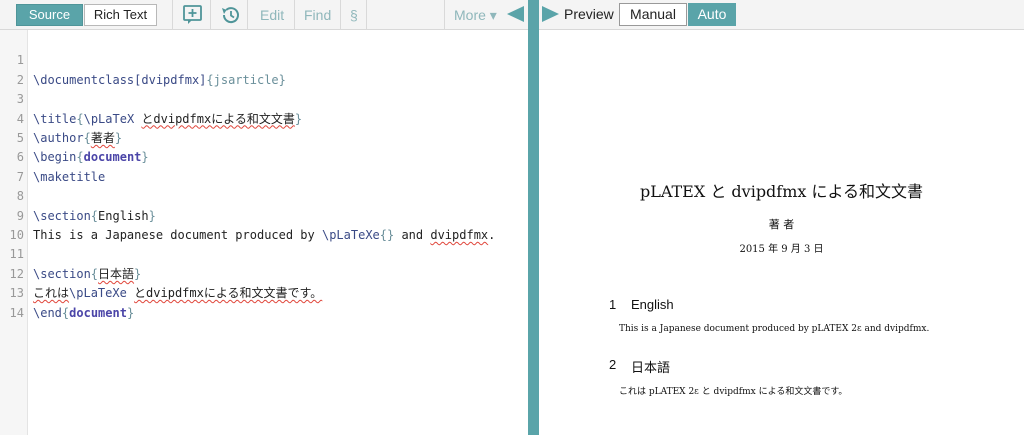  Describe the element at coordinates (475, 15) in the screenshot. I see `more-menu: More ▾` at that location.